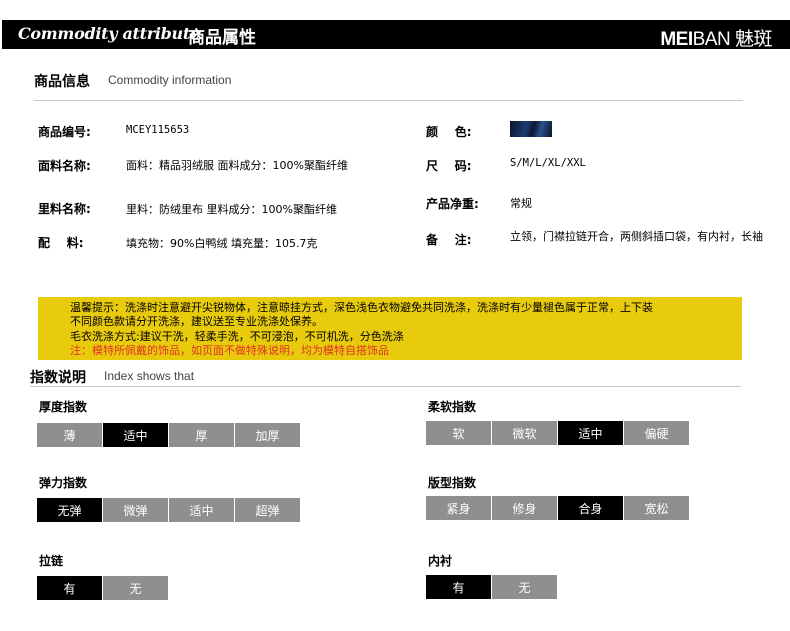 The width and height of the screenshot is (790, 631). What do you see at coordinates (458, 433) in the screenshot?
I see `softness-option-soft: 软` at bounding box center [458, 433].